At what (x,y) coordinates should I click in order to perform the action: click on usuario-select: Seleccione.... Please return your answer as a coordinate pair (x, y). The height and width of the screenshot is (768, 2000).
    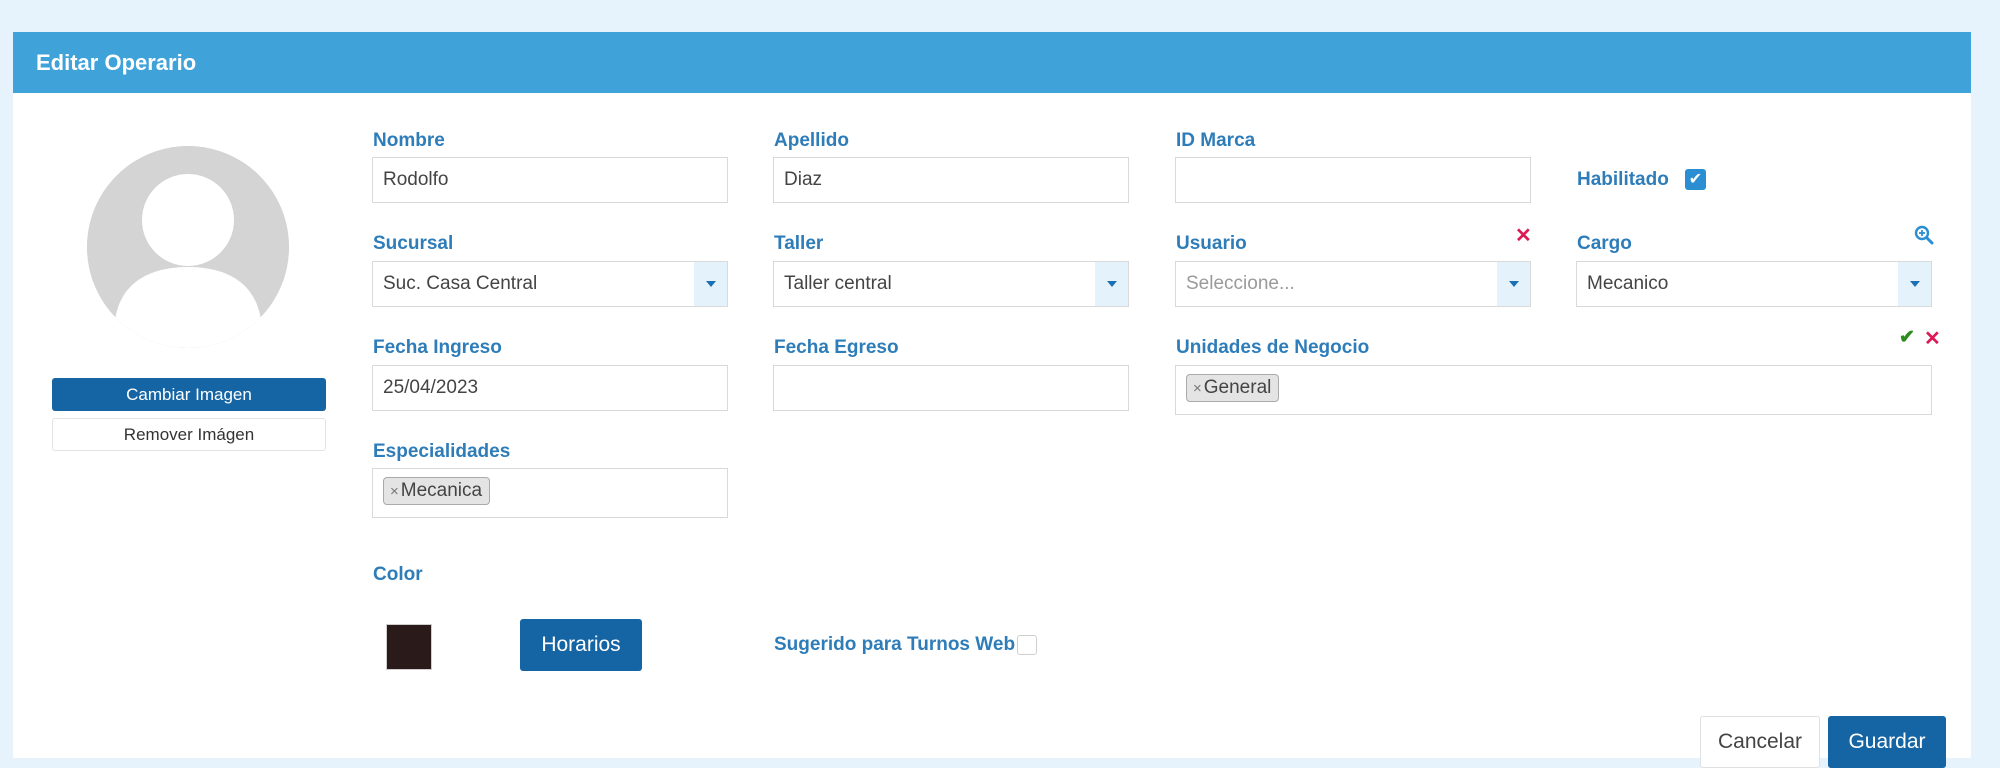
    Looking at the image, I should click on (1353, 284).